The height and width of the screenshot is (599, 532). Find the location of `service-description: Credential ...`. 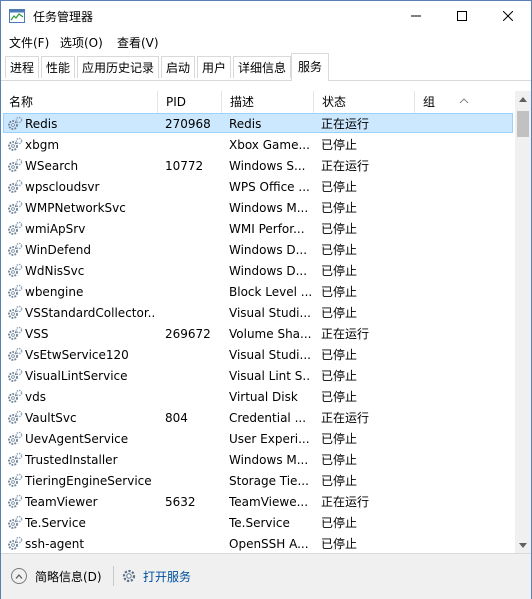

service-description: Credential ... is located at coordinates (268, 418).